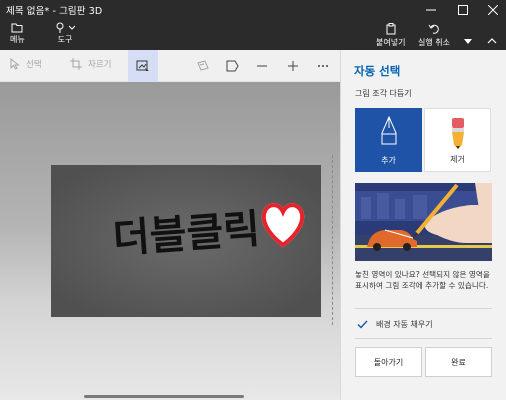  I want to click on magic-select-tool, so click(143, 66).